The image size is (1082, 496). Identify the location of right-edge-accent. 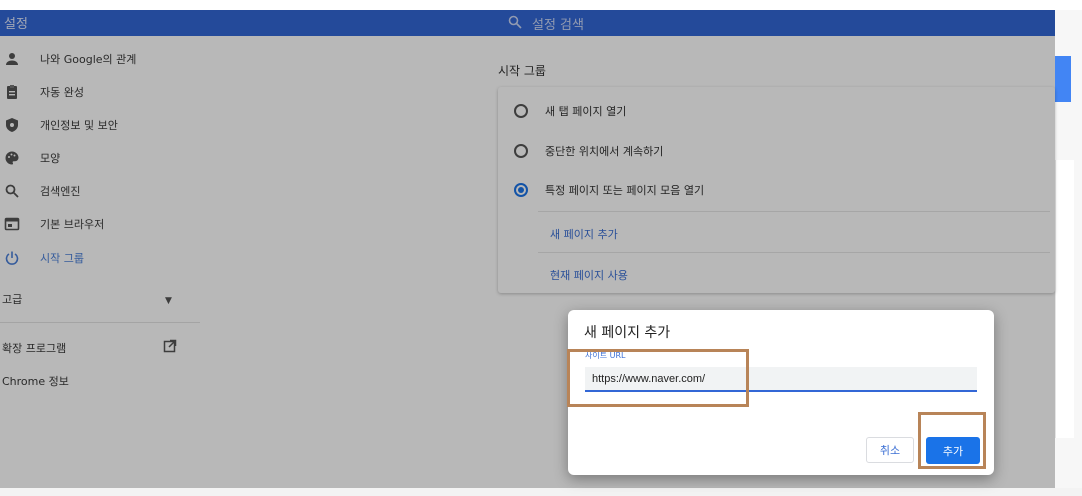
(1063, 79).